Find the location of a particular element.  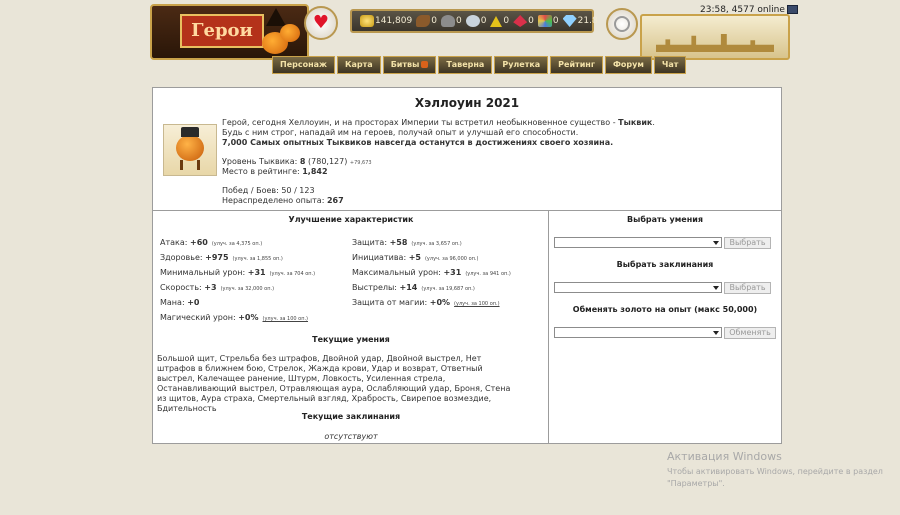

skills-select is located at coordinates (638, 242).